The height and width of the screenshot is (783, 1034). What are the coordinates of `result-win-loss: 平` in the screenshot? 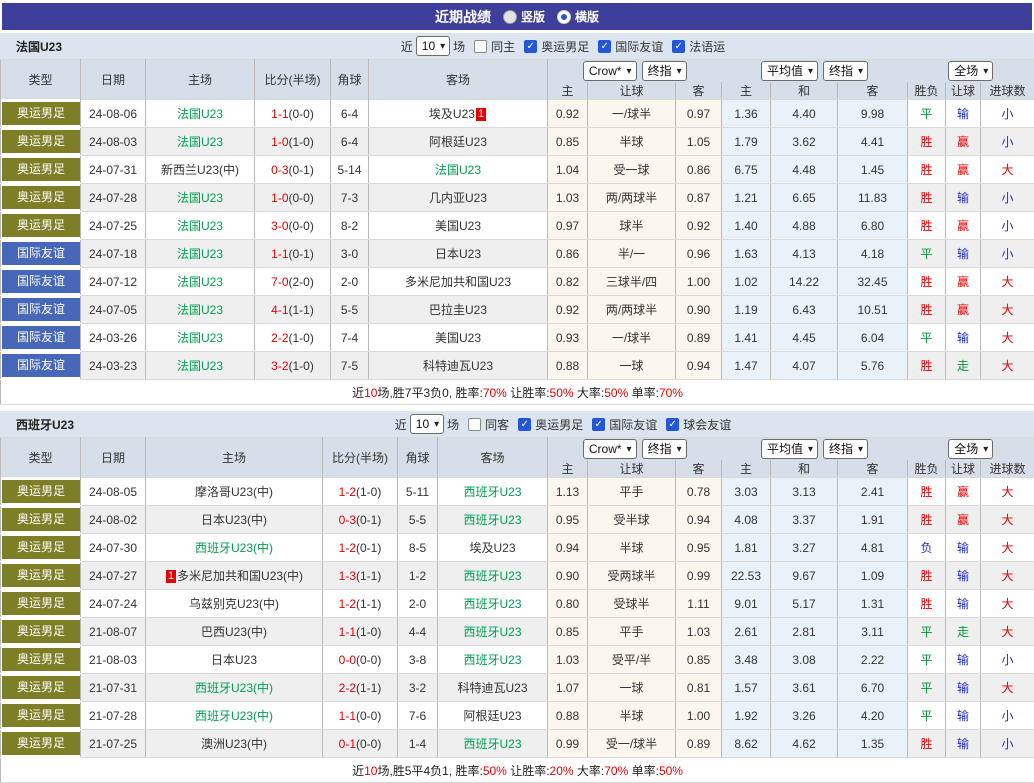 It's located at (927, 114).